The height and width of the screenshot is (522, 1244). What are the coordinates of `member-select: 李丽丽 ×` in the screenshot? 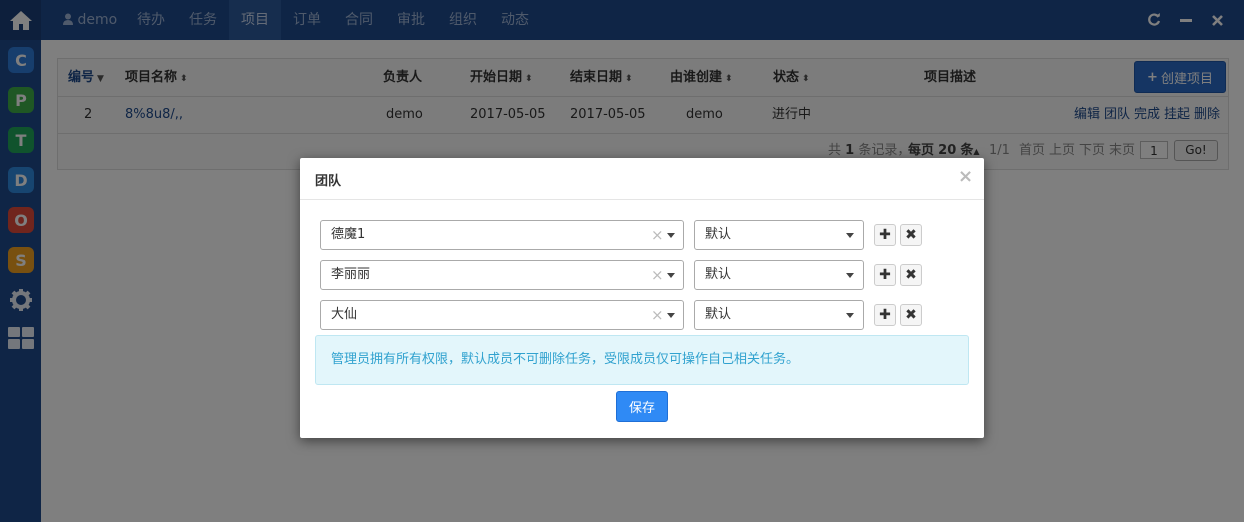 It's located at (502, 275).